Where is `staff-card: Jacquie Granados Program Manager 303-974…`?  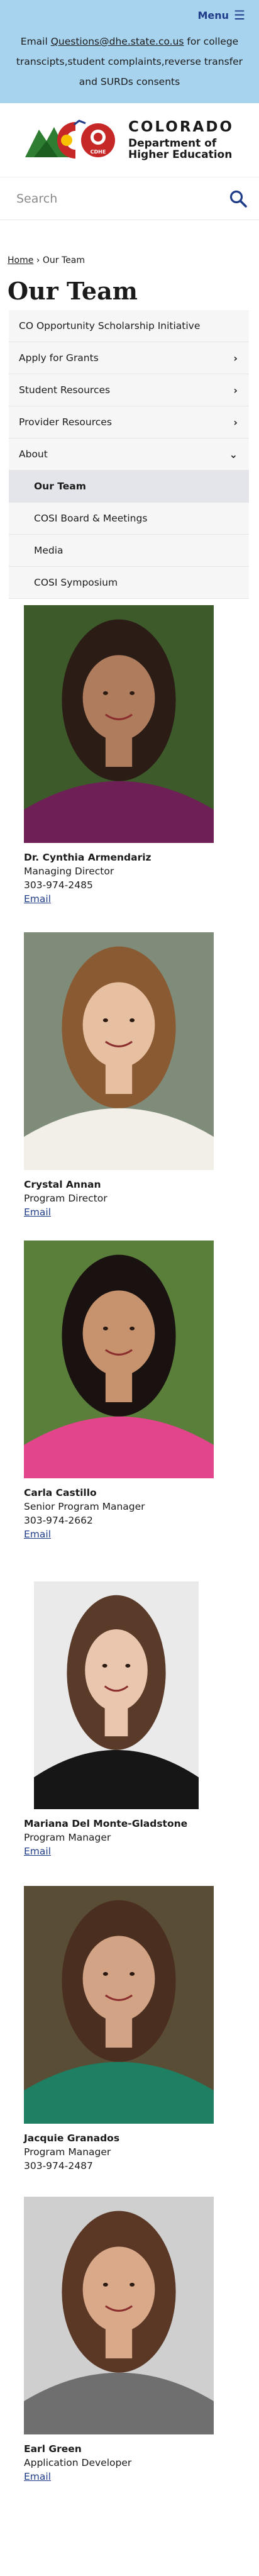
staff-card: Jacquie Granados Program Manager 303-974… is located at coordinates (141, 2029).